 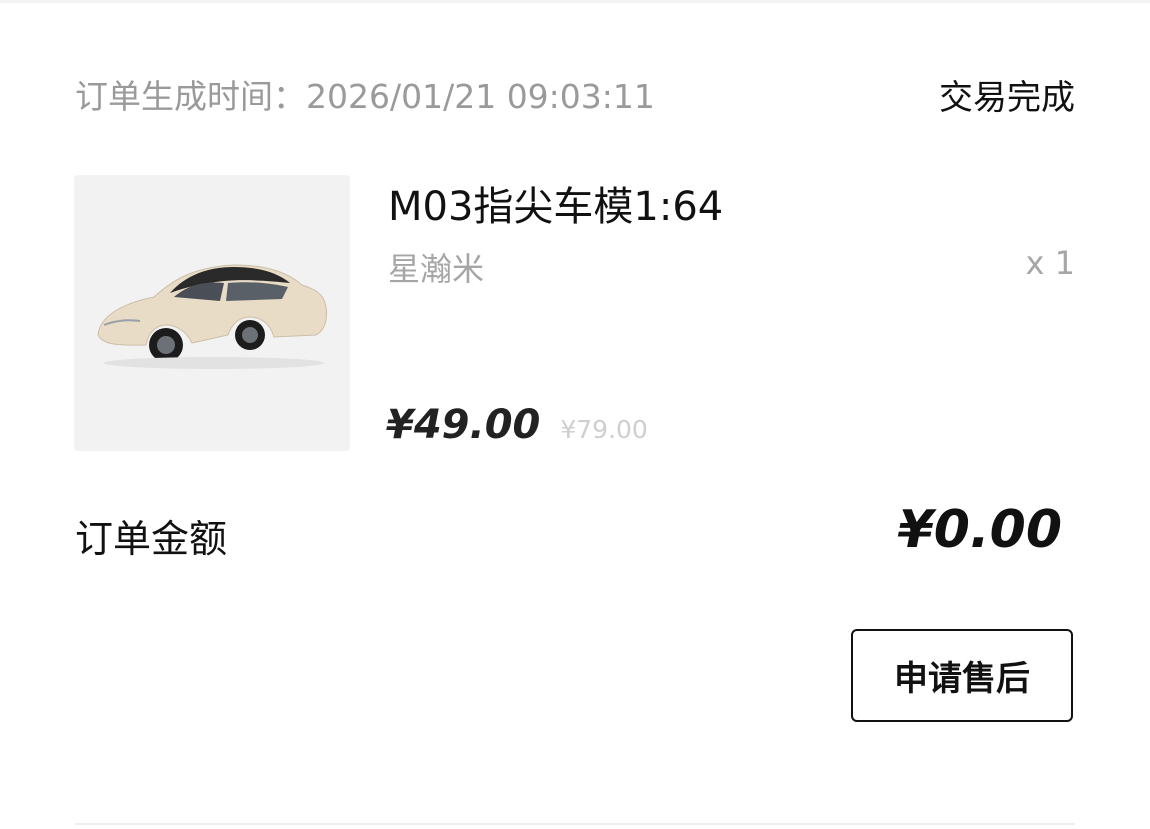 I want to click on order-time: 订单生成时间：2026/01/21 09:03:11, so click(x=365, y=94).